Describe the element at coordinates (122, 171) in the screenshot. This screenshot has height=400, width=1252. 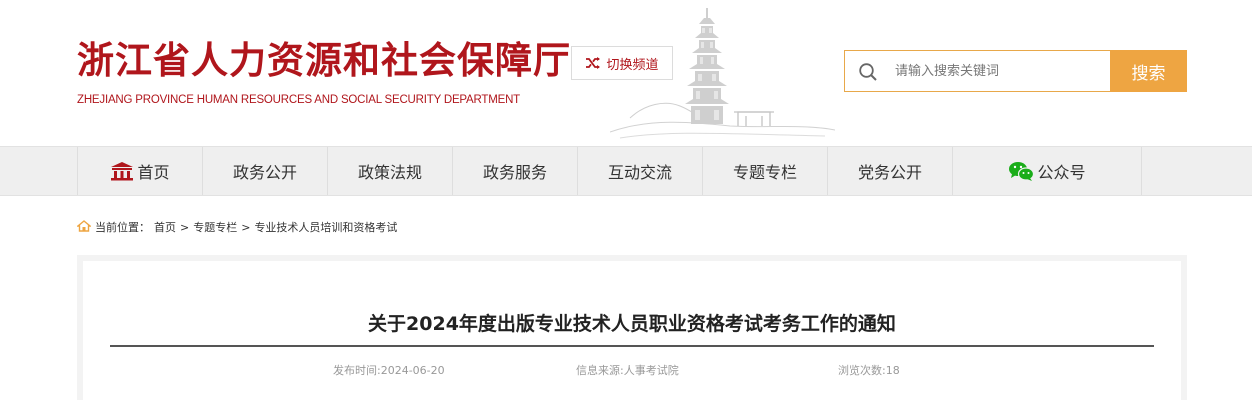
I see `home-icon` at that location.